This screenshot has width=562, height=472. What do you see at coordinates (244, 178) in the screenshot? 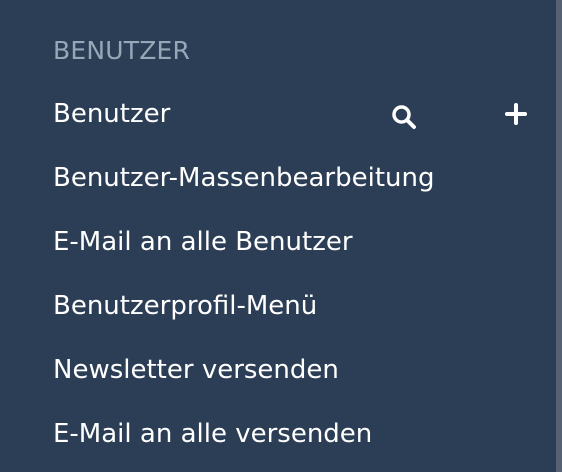
I see `sidebar-item-label: Benutzer-Massenbearbeitung` at bounding box center [244, 178].